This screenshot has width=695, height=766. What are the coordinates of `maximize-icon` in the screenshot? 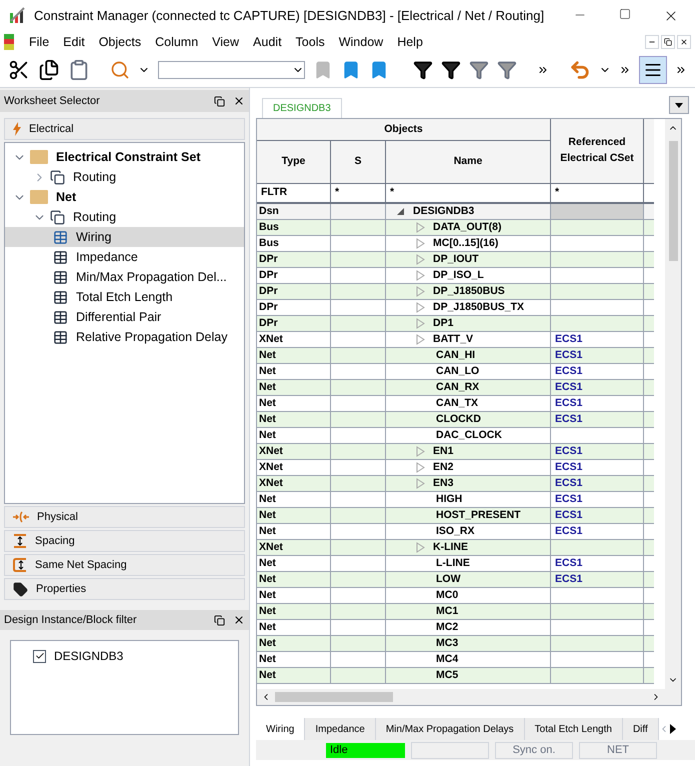 It's located at (625, 14).